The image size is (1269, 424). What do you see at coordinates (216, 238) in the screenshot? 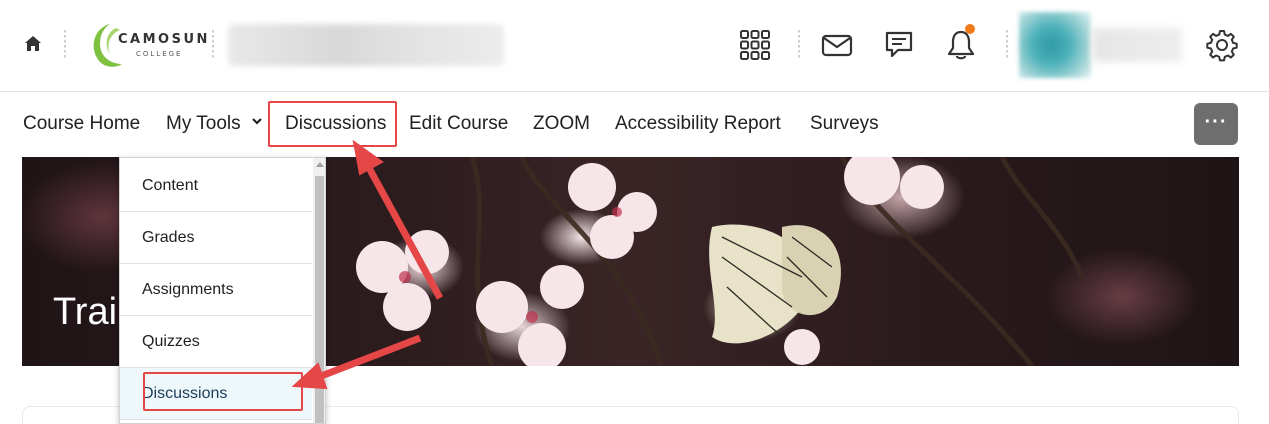
I see `dropdown-item-grades: Grades` at bounding box center [216, 238].